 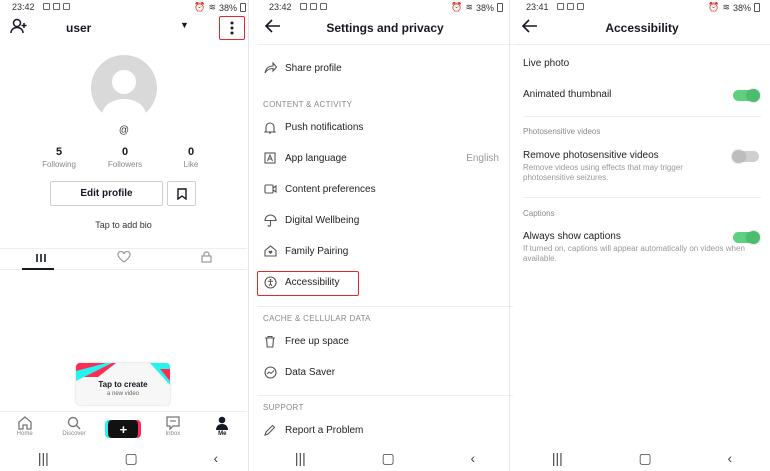 What do you see at coordinates (385, 128) in the screenshot?
I see `menu-push-notifications: Push notifications` at bounding box center [385, 128].